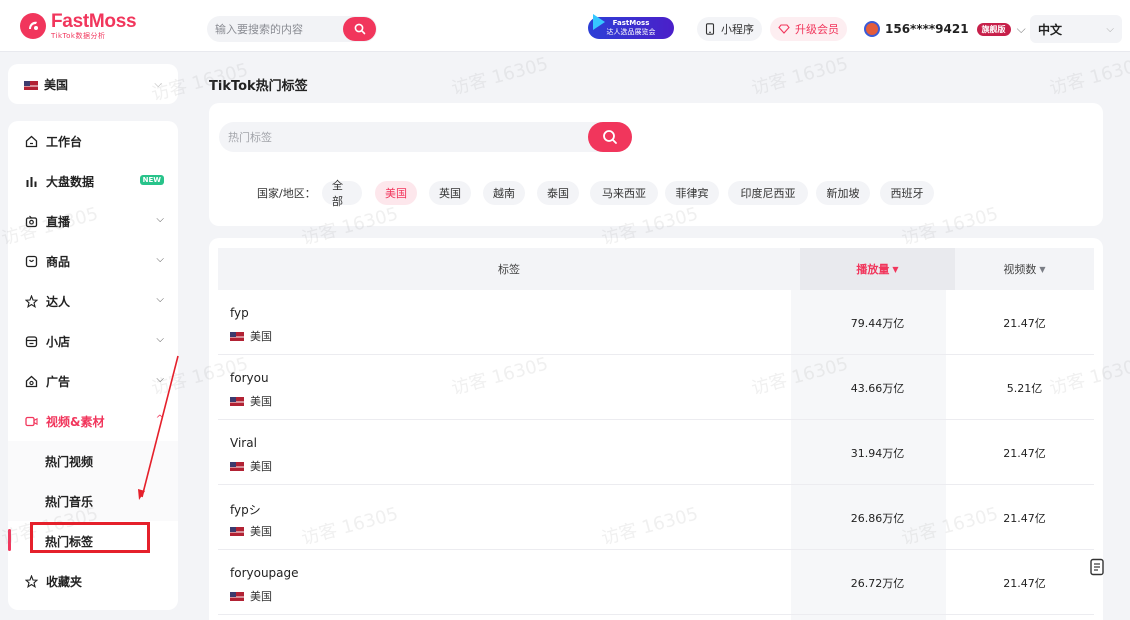 The image size is (1130, 620). What do you see at coordinates (58, 301) in the screenshot?
I see `sidebar-item-label: 达人` at bounding box center [58, 301].